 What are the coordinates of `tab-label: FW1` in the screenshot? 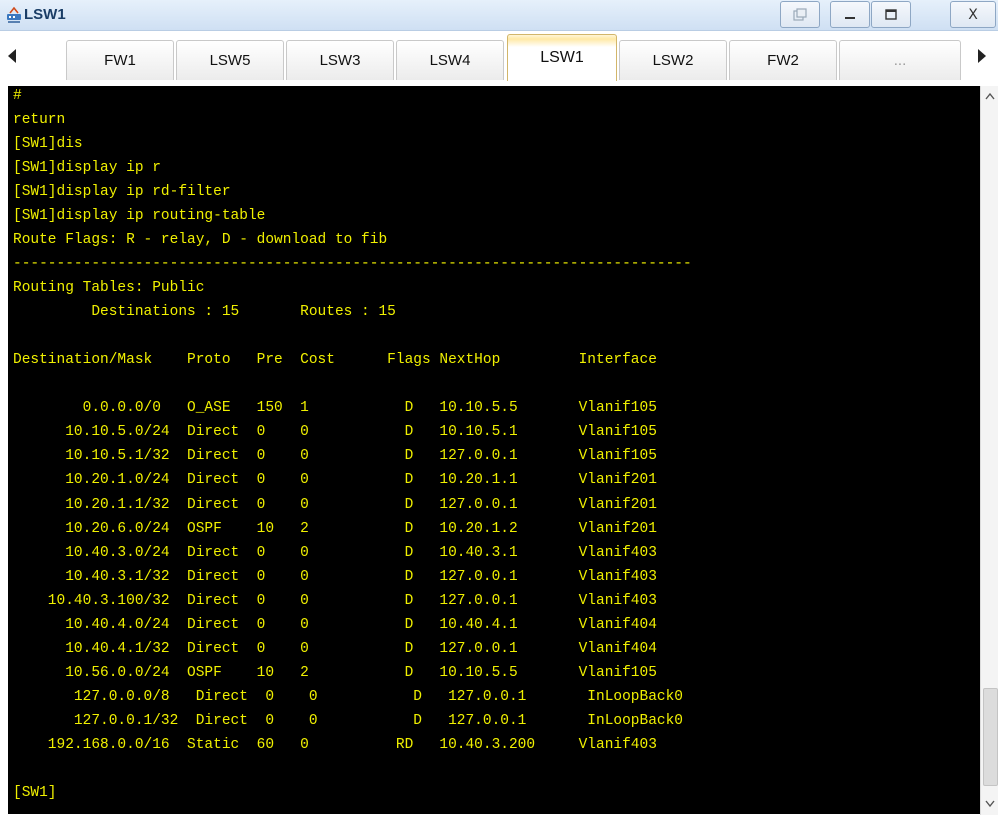 It's located at (120, 60).